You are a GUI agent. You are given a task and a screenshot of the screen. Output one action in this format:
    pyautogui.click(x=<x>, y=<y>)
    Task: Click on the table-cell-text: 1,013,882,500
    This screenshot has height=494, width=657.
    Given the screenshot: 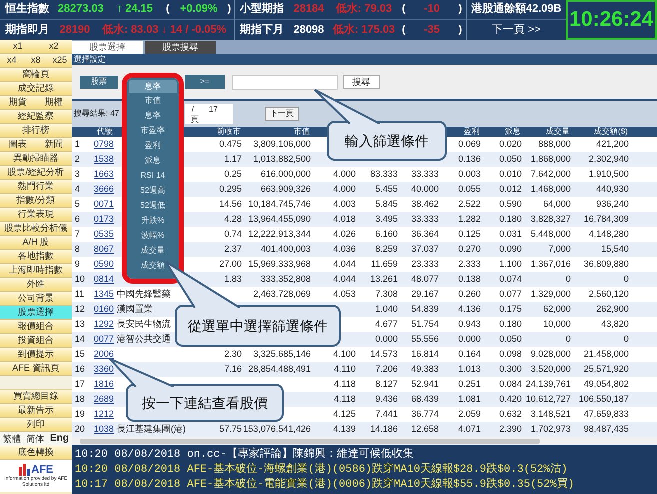 What is the action you would take?
    pyautogui.click(x=282, y=159)
    